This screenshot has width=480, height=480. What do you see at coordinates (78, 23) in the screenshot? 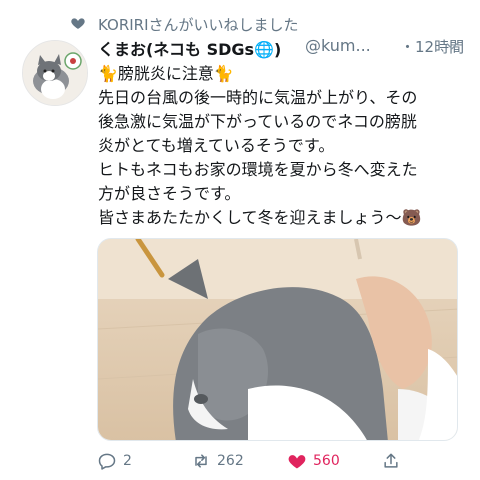
I see `heart-icon` at bounding box center [78, 23].